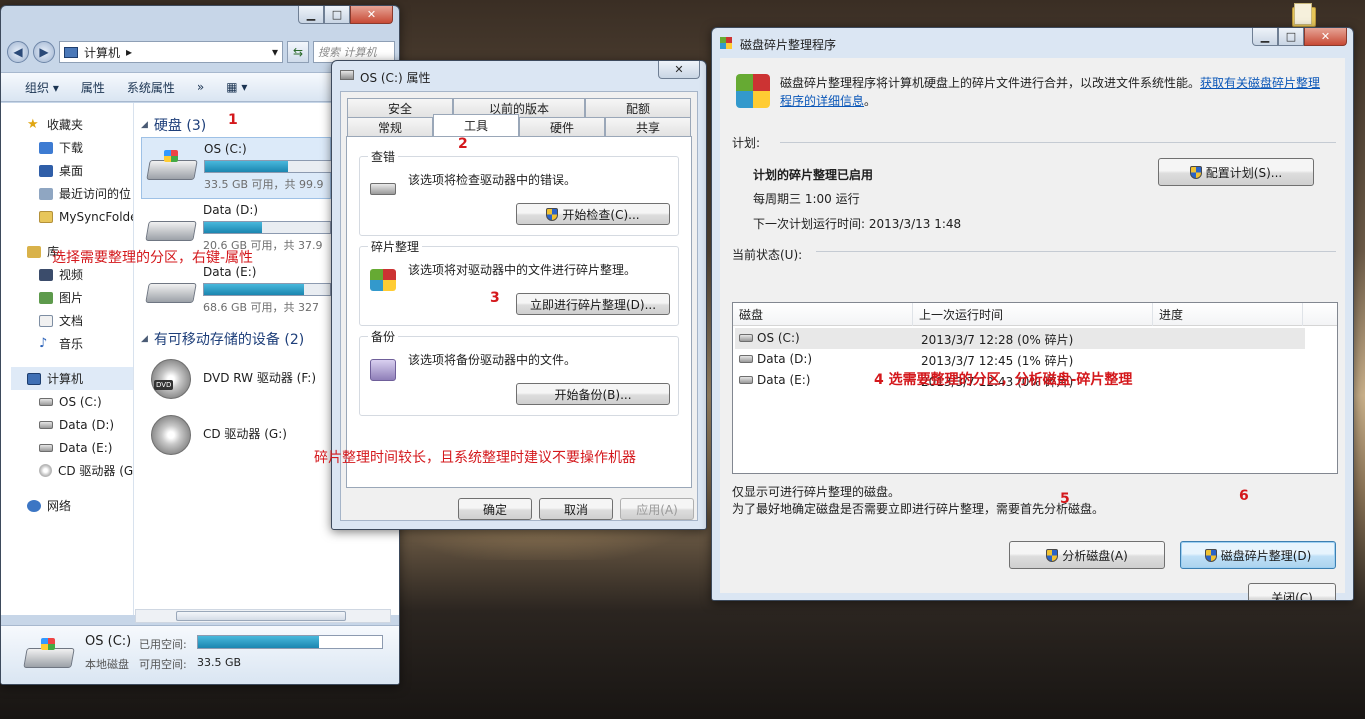  What do you see at coordinates (72, 124) in the screenshot?
I see `nav-favorites: ★ 收藏夹` at bounding box center [72, 124].